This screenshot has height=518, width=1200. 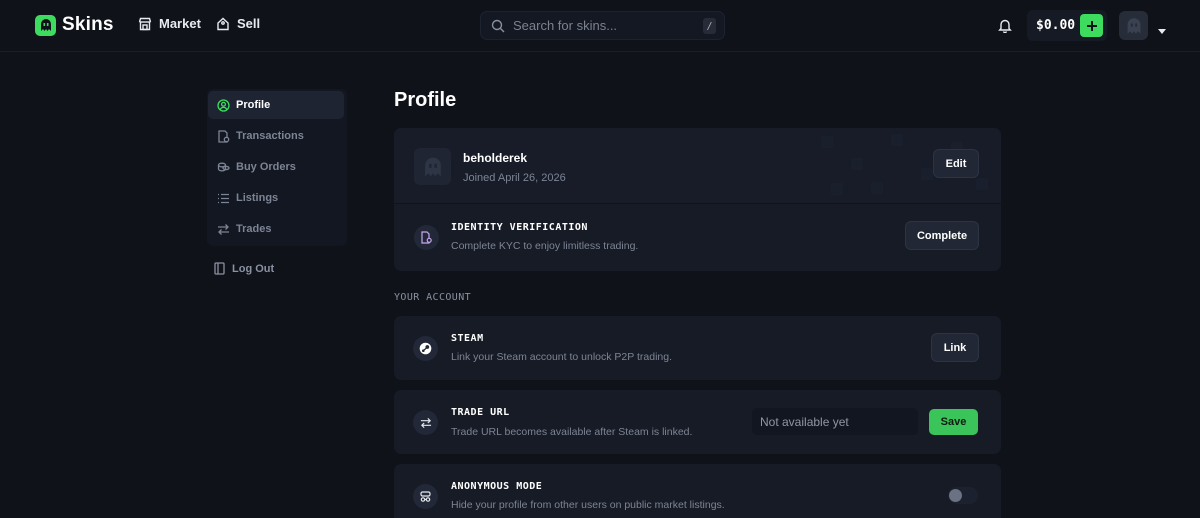 I want to click on section-label-your-account: YOUR ACCOUNT, so click(x=433, y=297).